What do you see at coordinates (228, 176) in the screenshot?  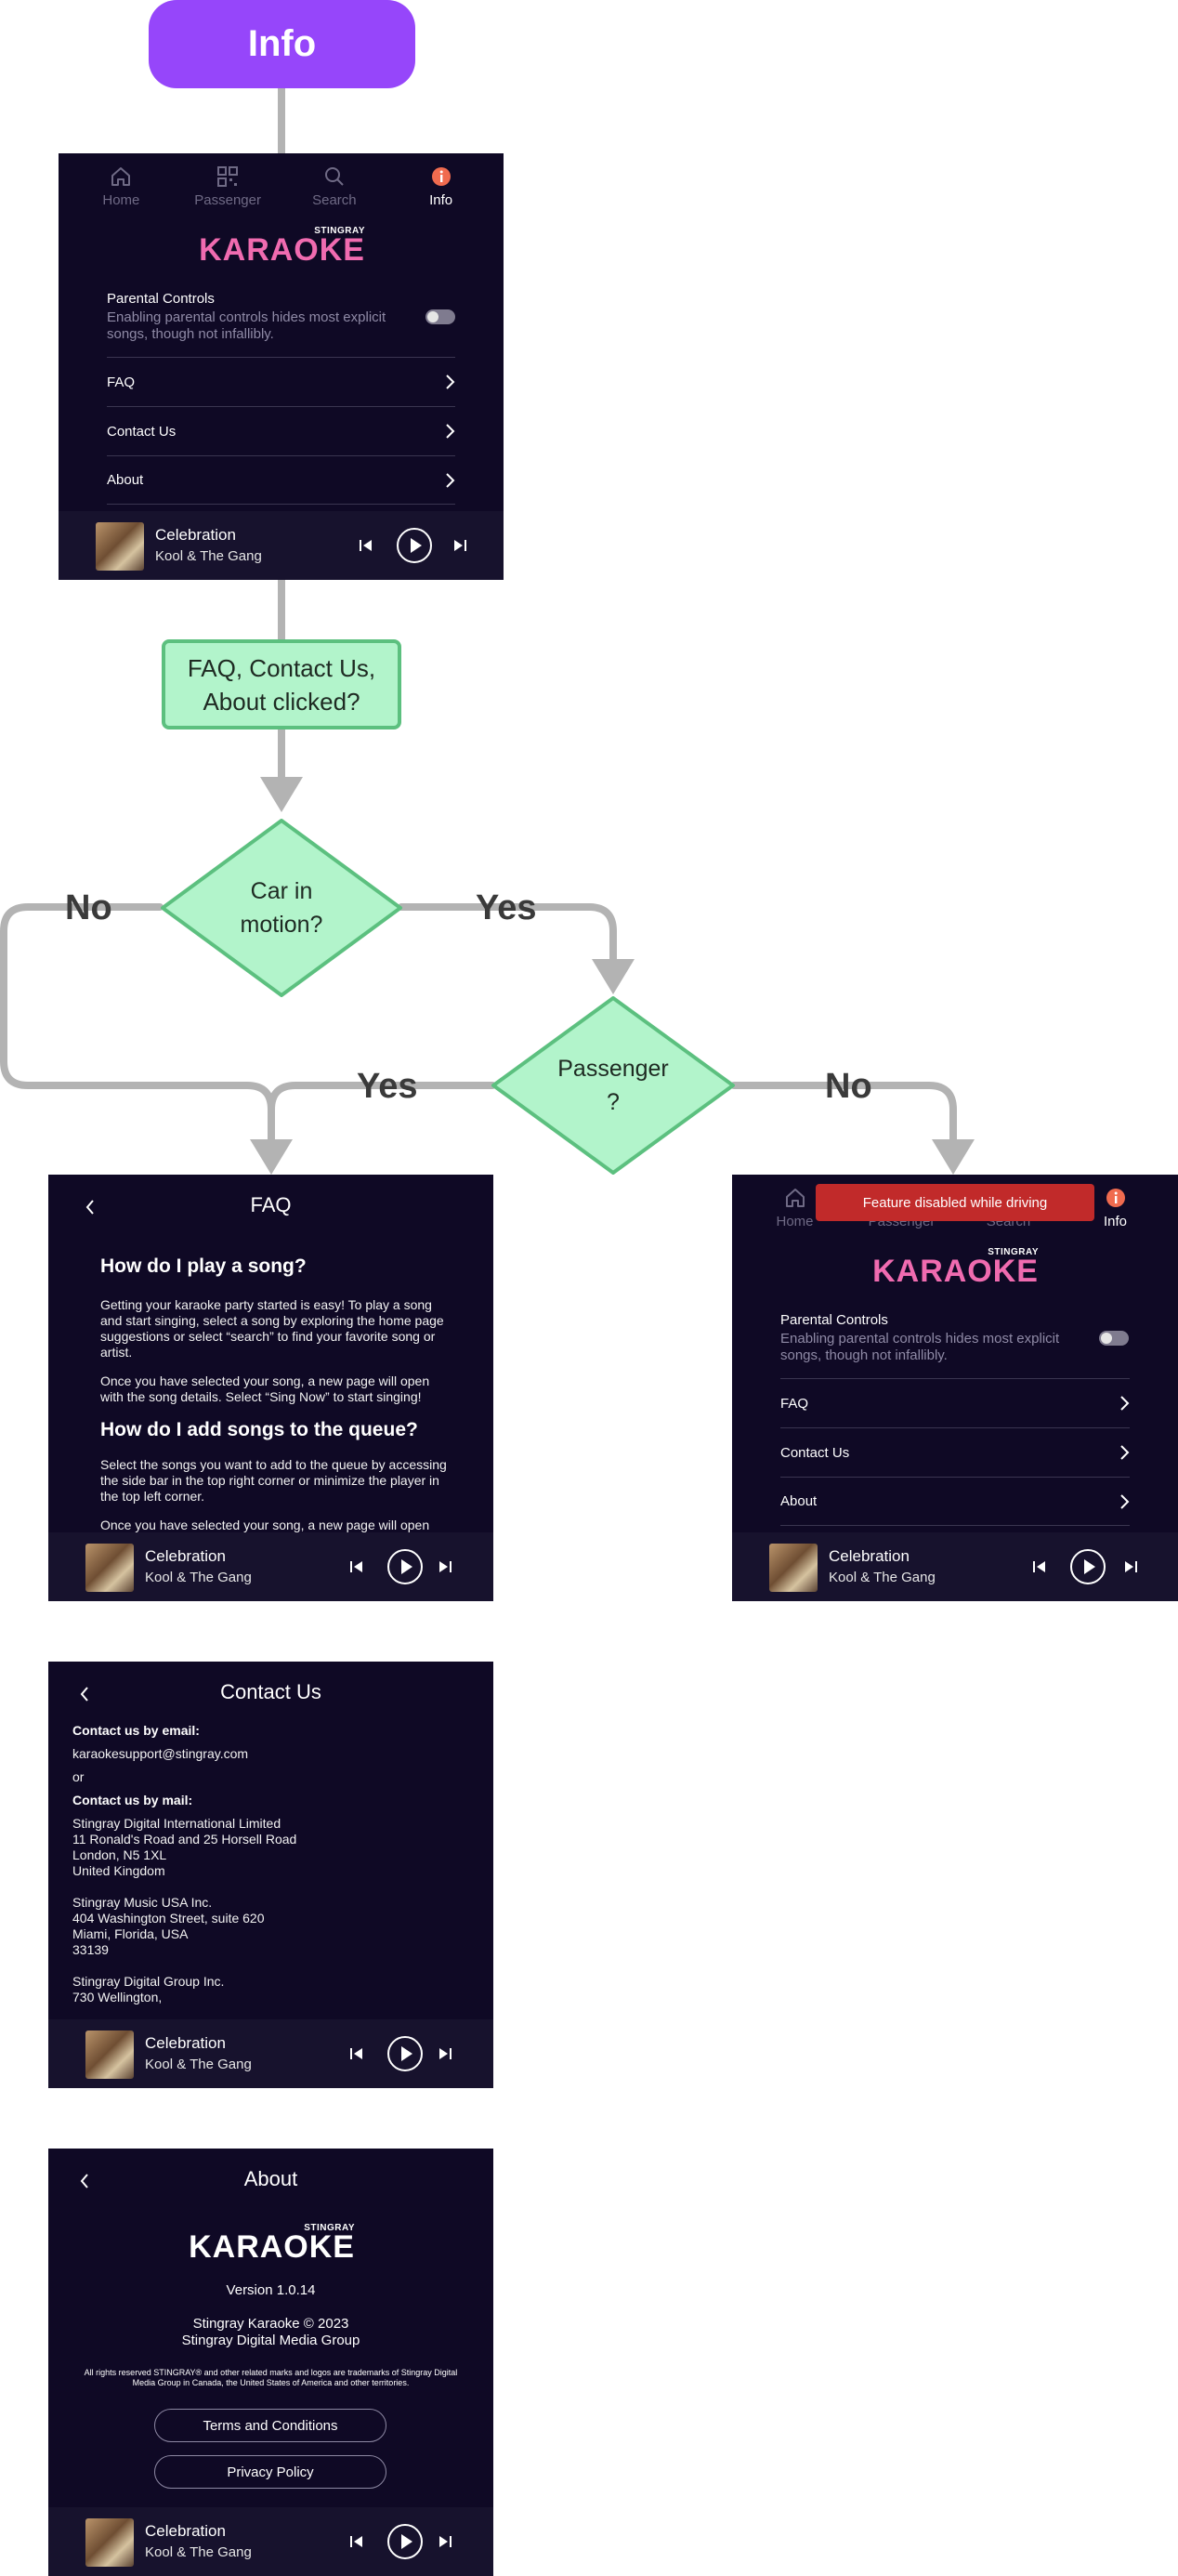 I see `qr-code-icon` at bounding box center [228, 176].